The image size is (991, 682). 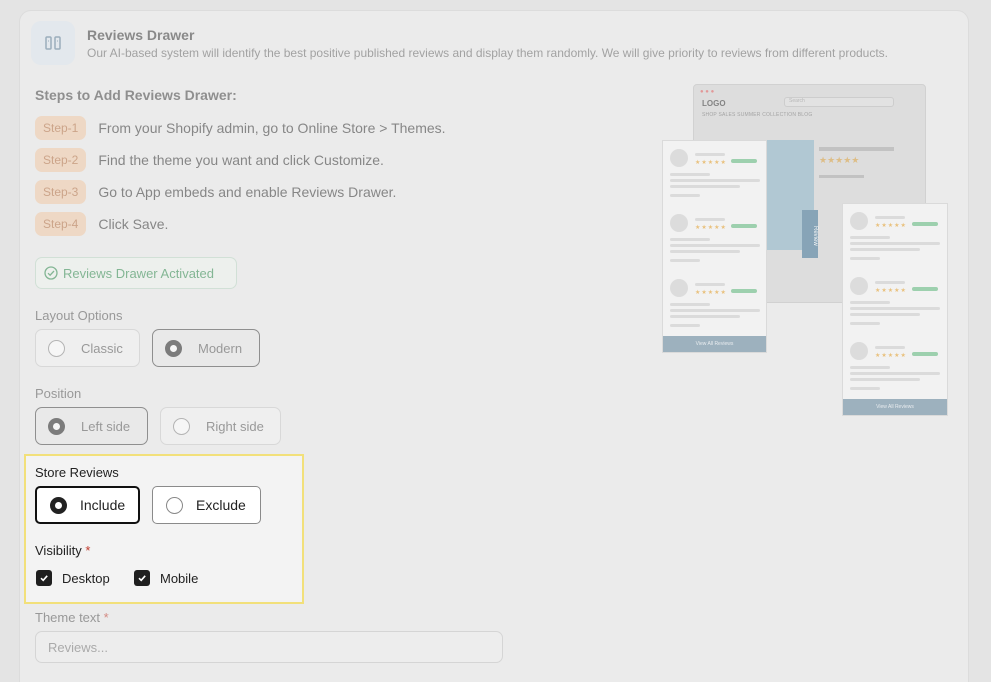 I want to click on step-badge: Step-3, so click(x=61, y=192).